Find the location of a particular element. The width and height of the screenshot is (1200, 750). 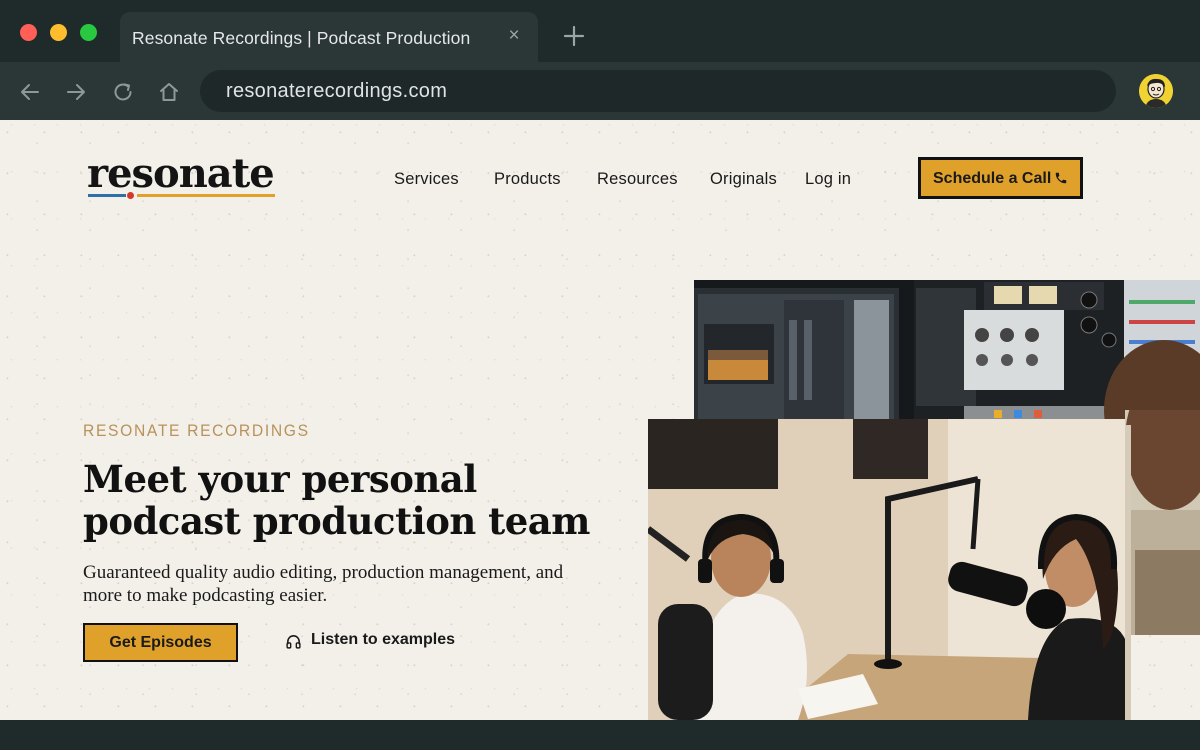

browser-toolbar: resonaterecordings.com is located at coordinates (600, 91).